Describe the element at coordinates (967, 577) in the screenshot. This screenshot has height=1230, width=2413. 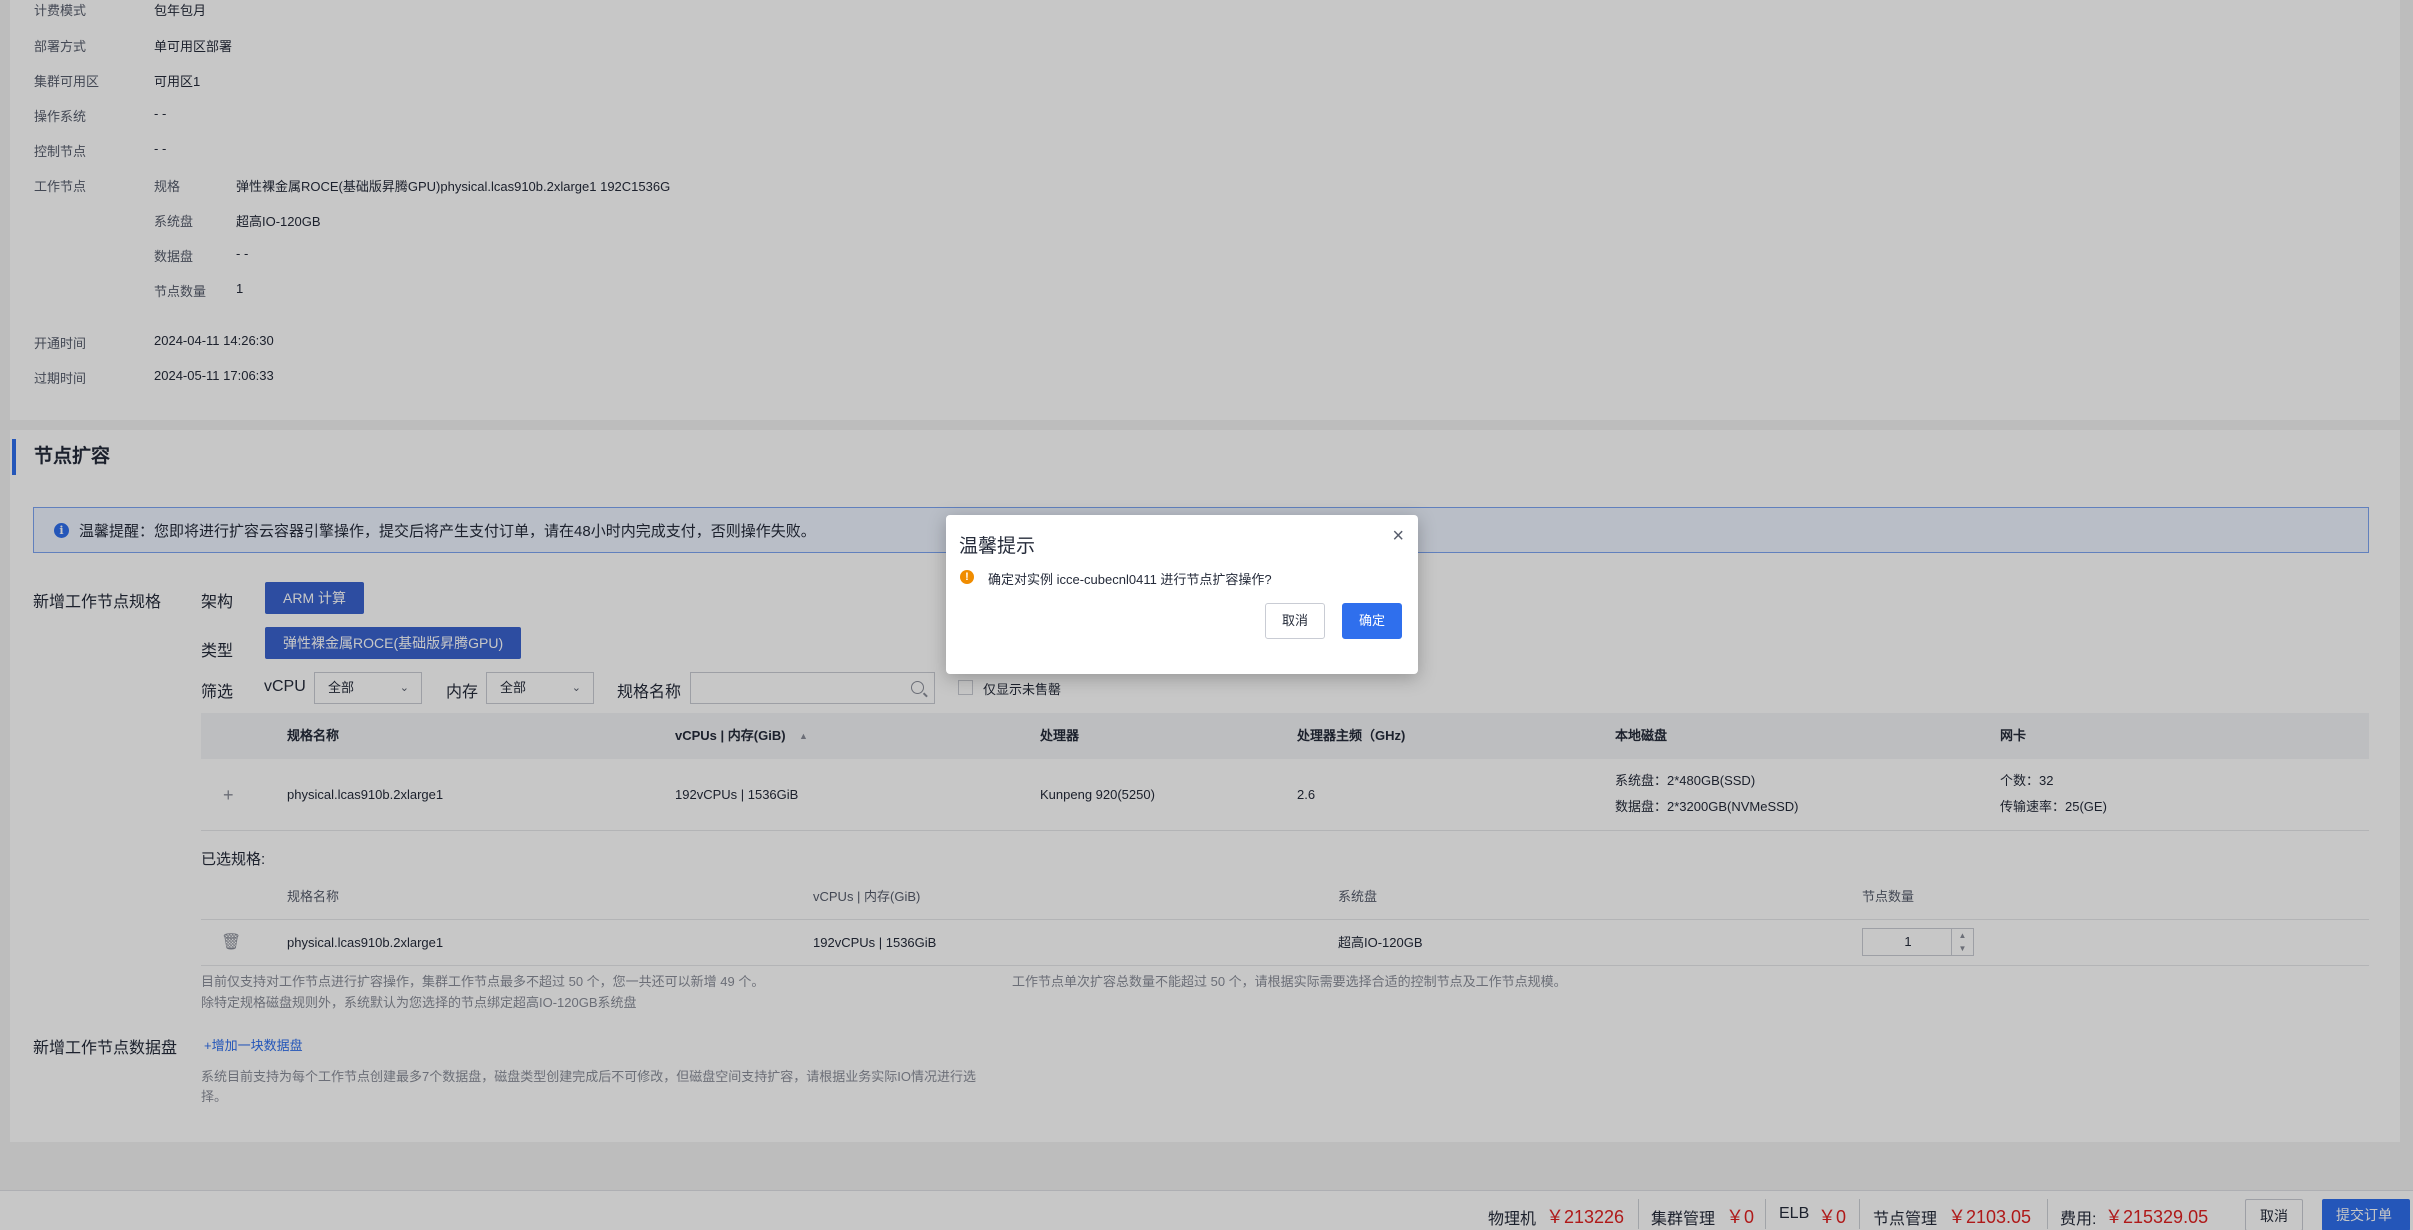
I see `warning-icon: !` at that location.